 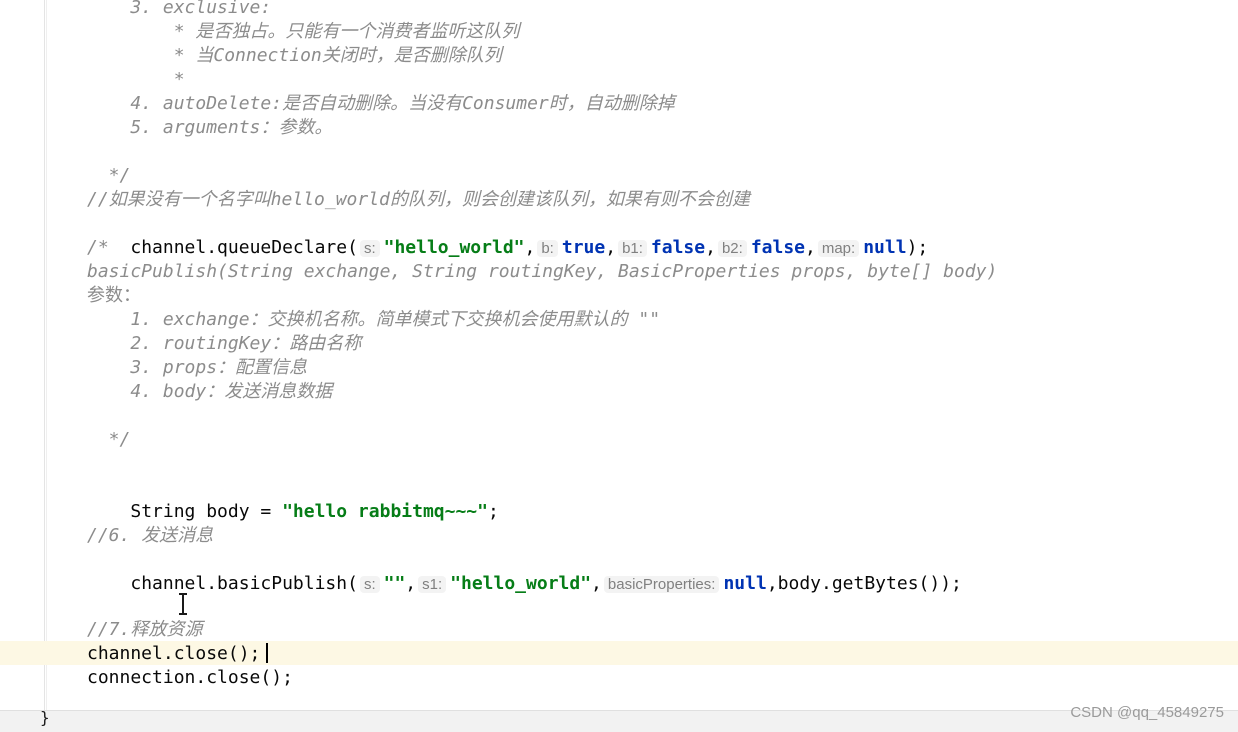 What do you see at coordinates (917, 247) in the screenshot?
I see `code-text: );` at bounding box center [917, 247].